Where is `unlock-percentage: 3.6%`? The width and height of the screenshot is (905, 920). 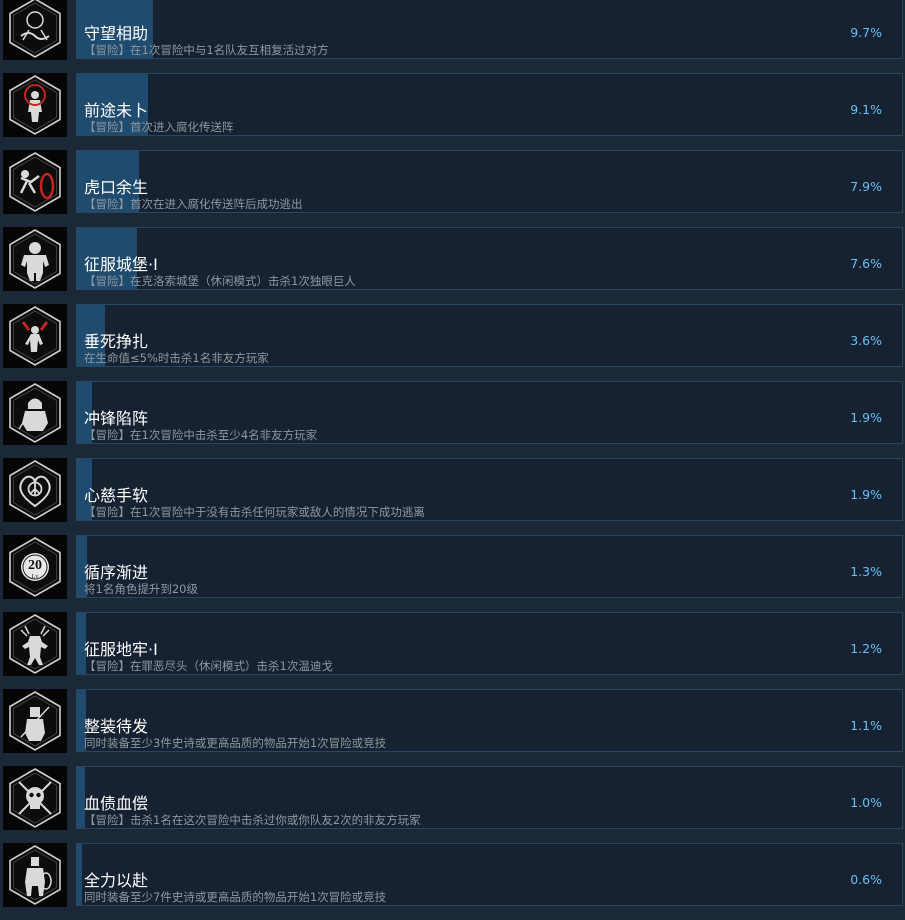 unlock-percentage: 3.6% is located at coordinates (866, 340).